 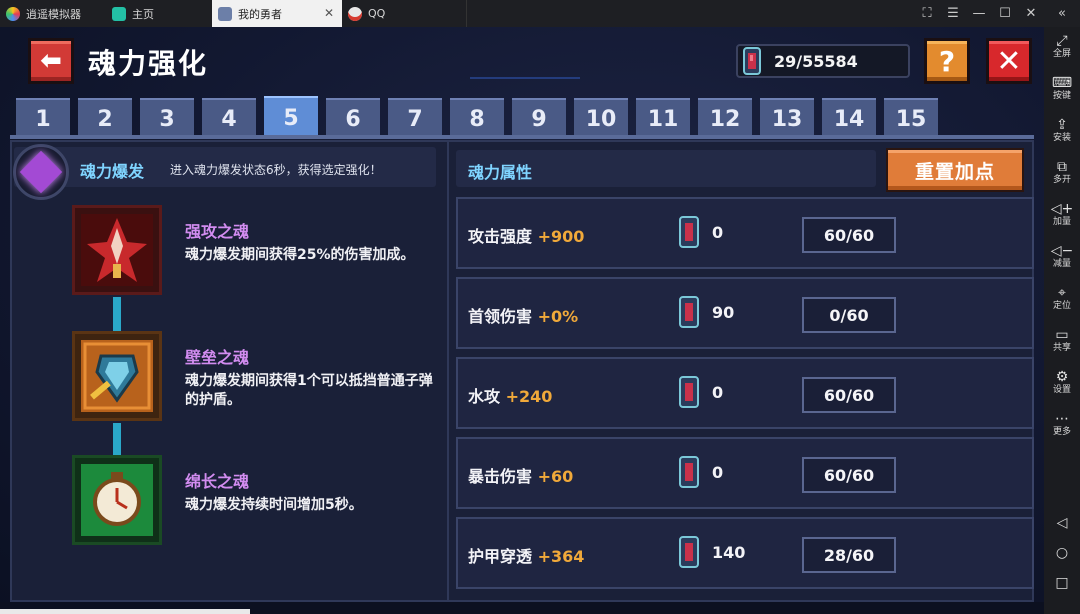 I want to click on tab-level-4: 4, so click(x=229, y=118).